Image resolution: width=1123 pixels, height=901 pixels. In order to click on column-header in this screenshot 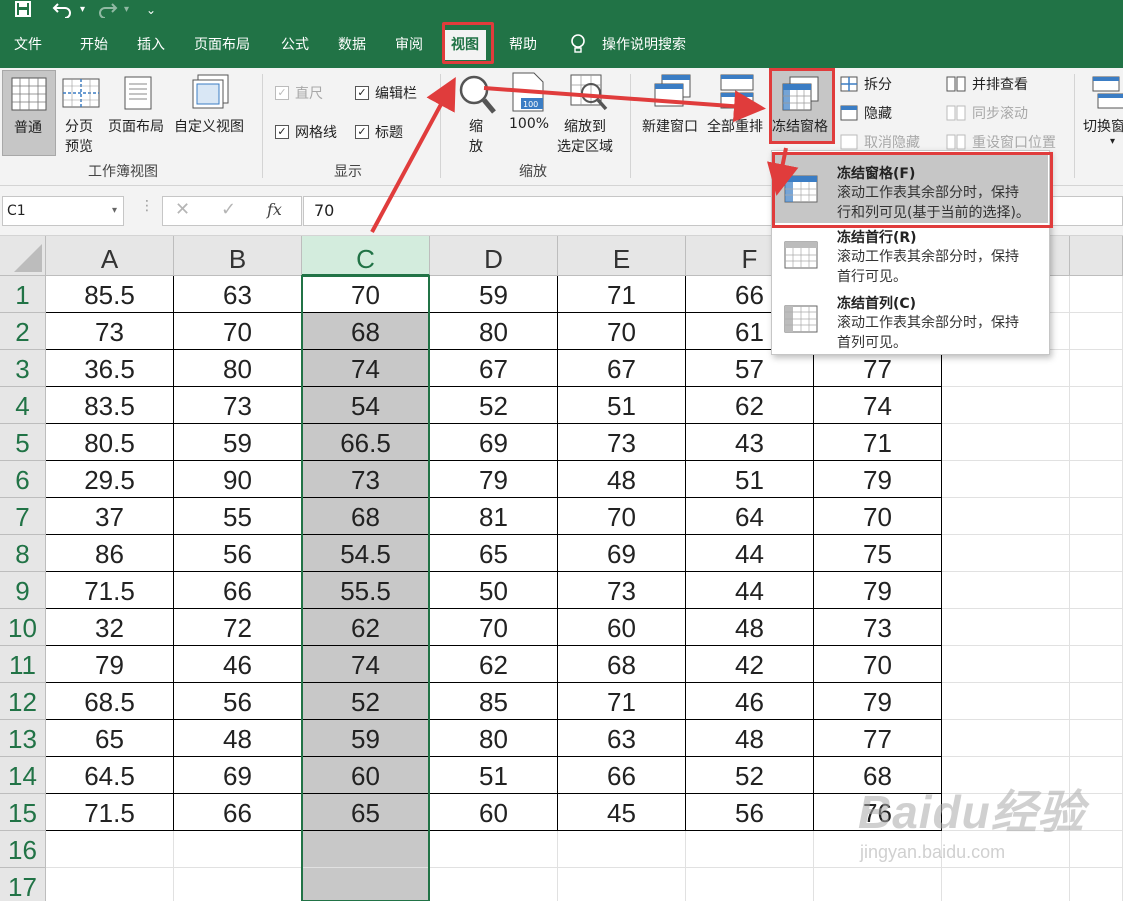, I will do `click(1096, 256)`.